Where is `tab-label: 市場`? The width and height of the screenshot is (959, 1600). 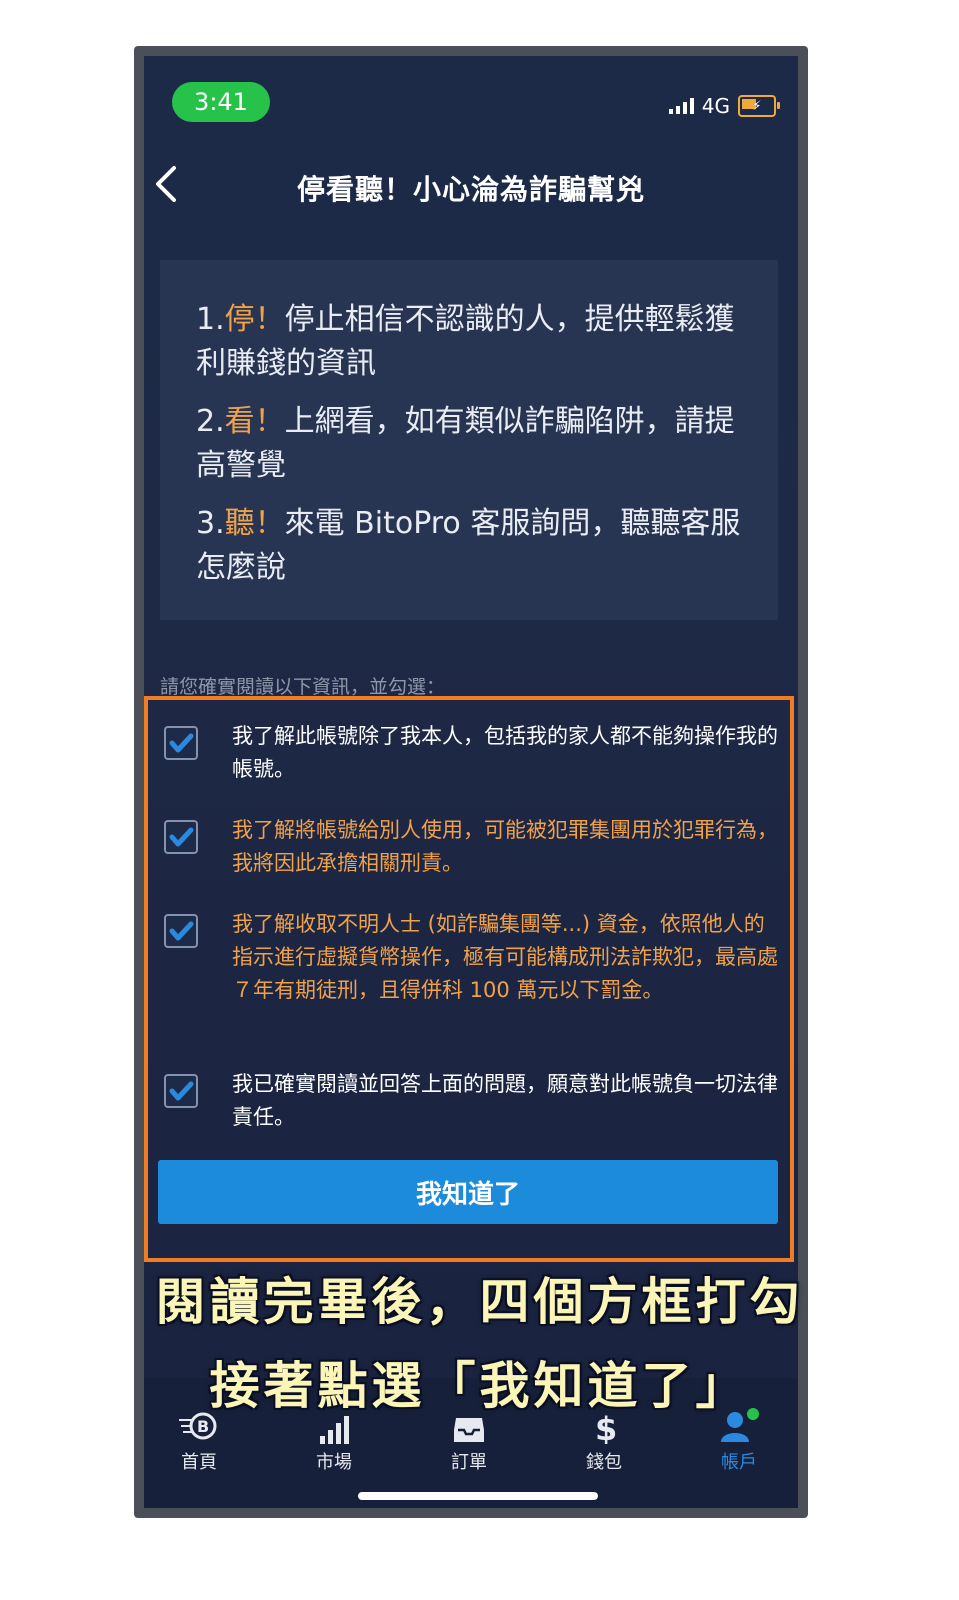 tab-label: 市場 is located at coordinates (334, 1462).